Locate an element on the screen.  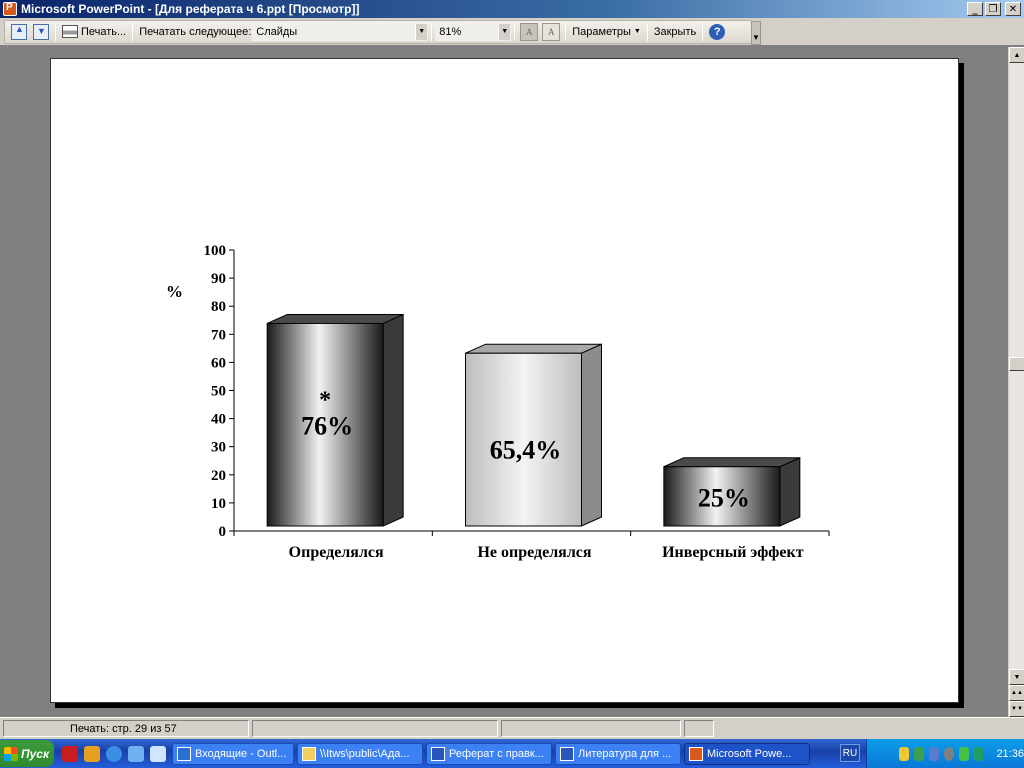
restore-button: ❐ is located at coordinates (993, 9).